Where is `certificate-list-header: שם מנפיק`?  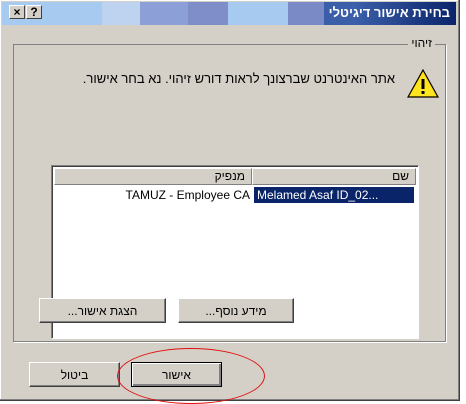
certificate-list-header: שם מנפיק is located at coordinates (235, 176).